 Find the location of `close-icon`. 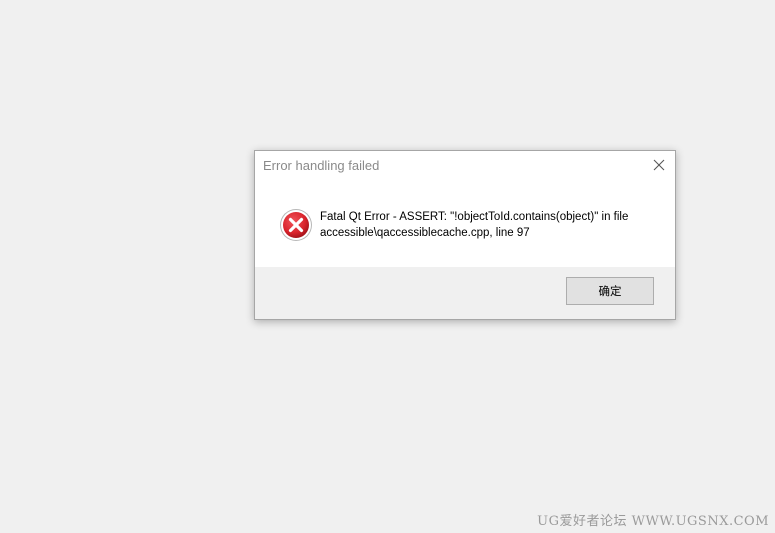

close-icon is located at coordinates (659, 165).